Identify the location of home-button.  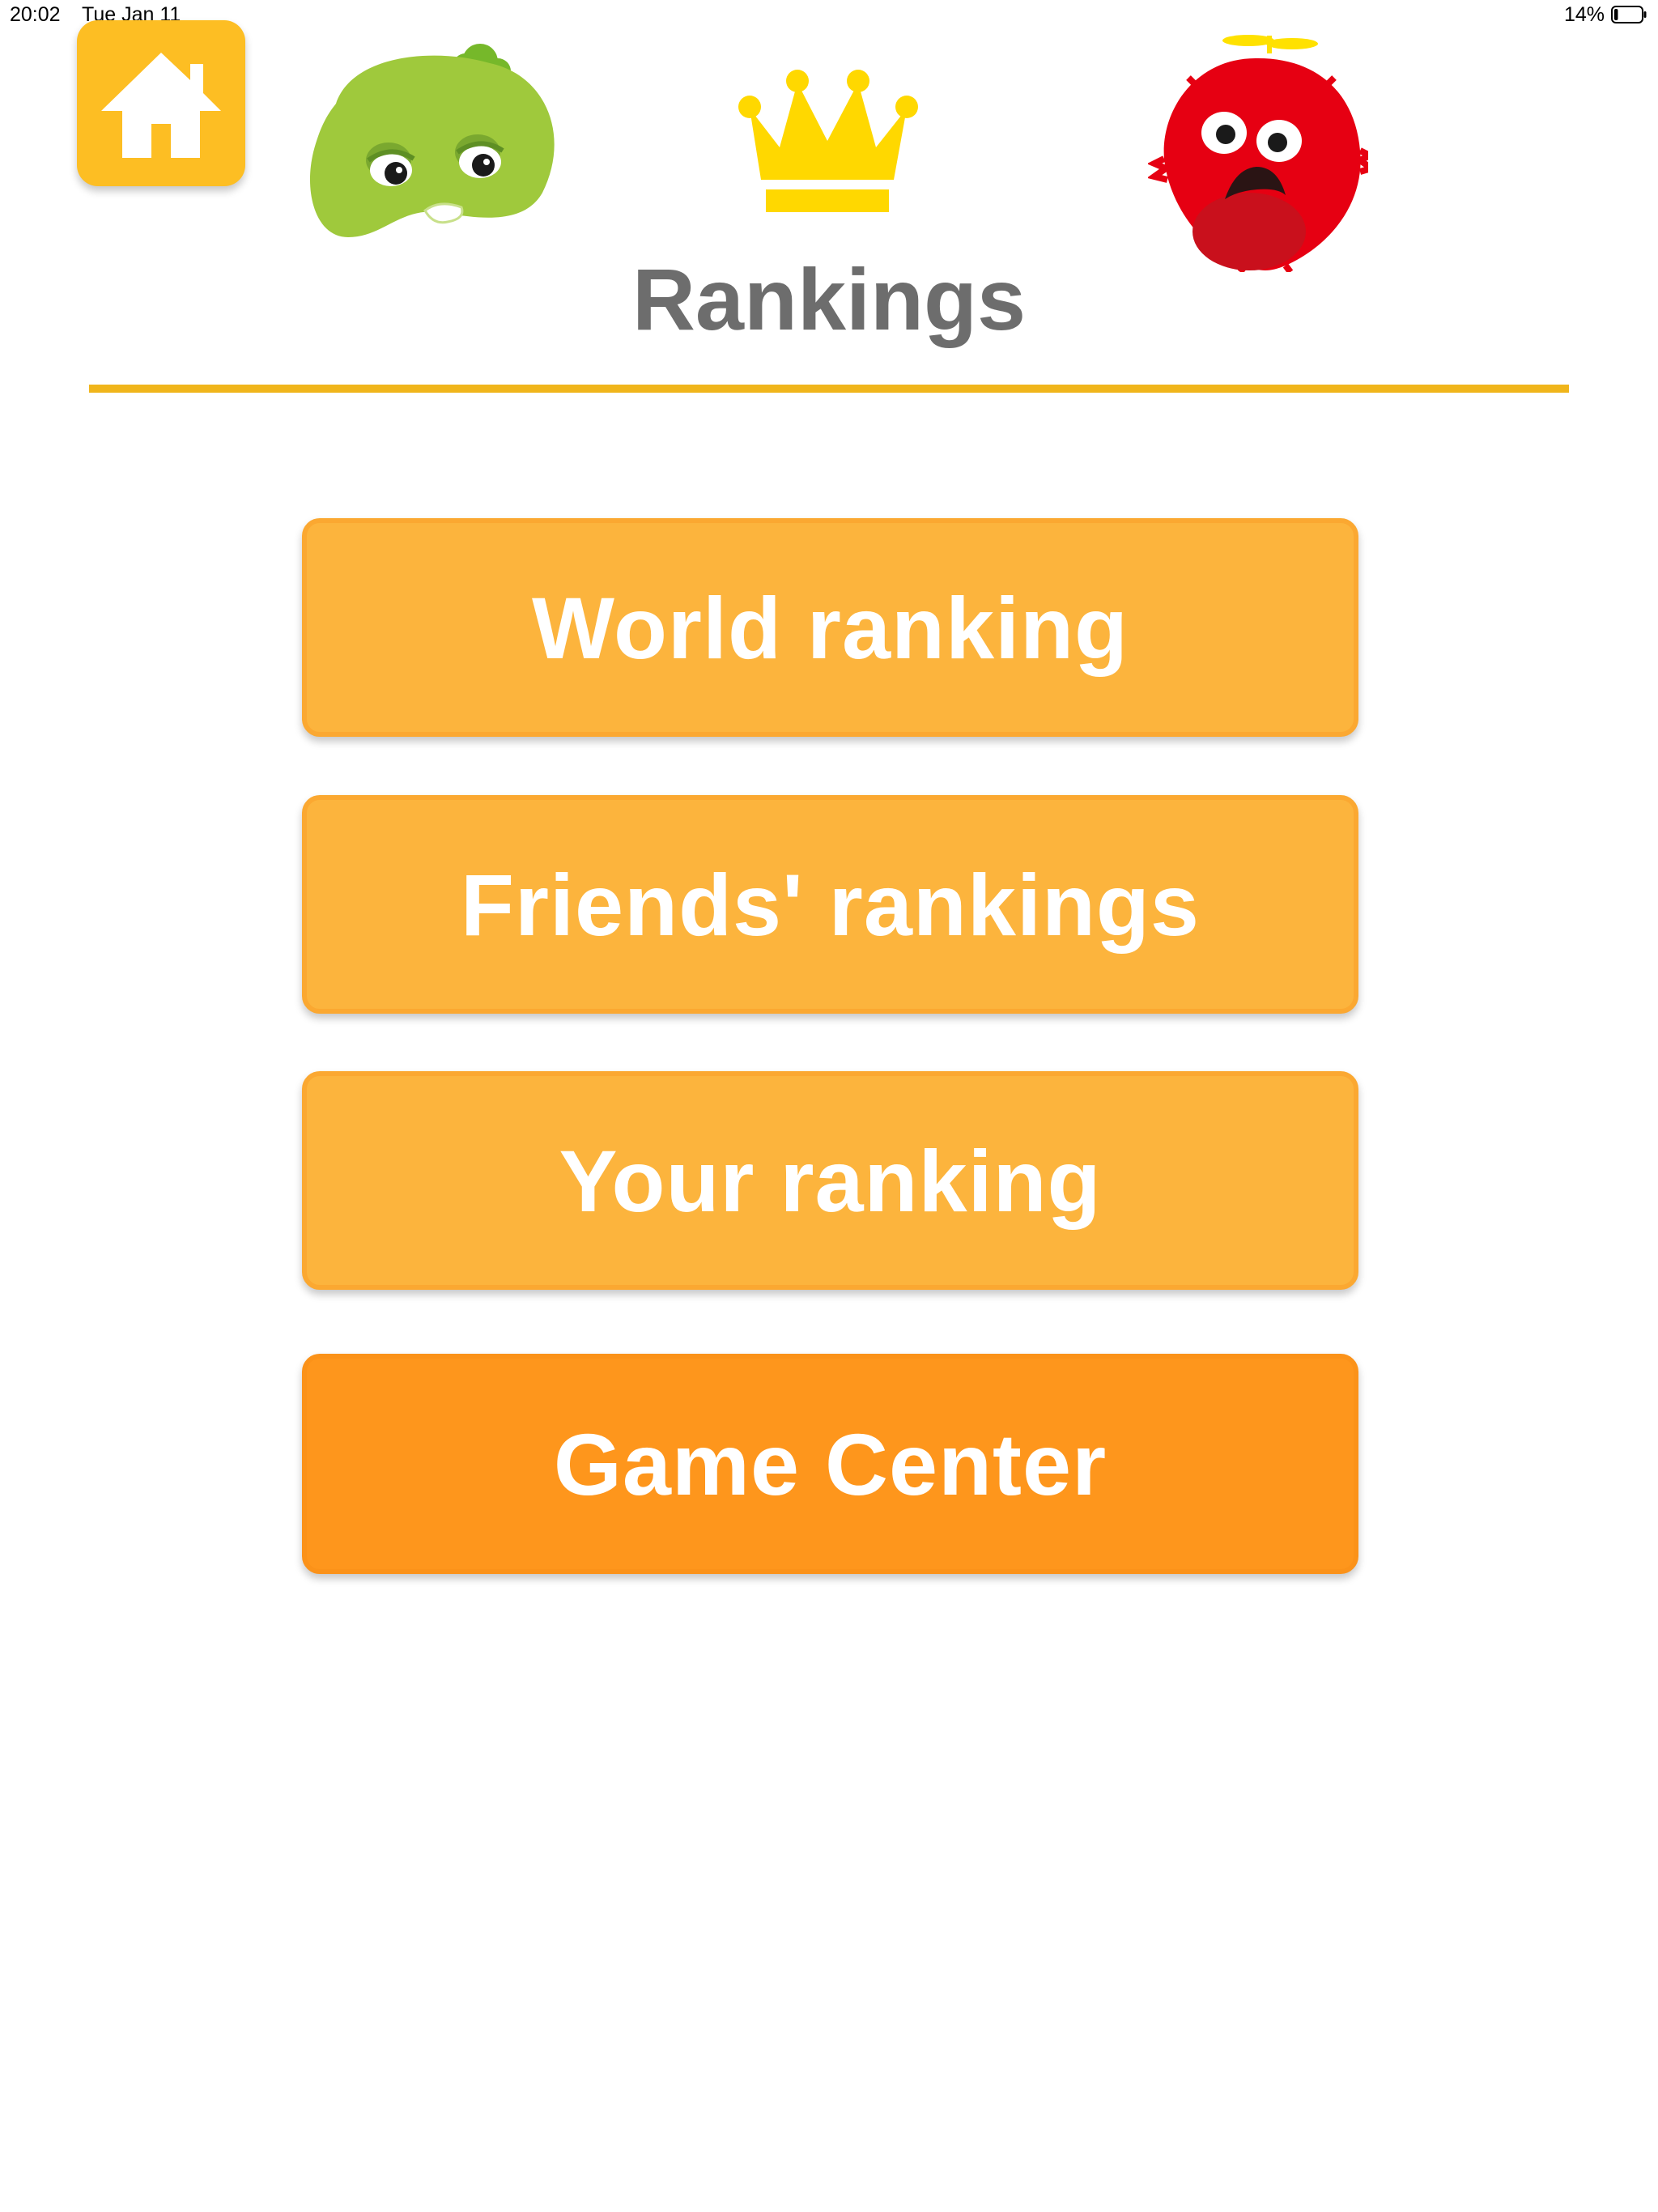
(161, 103).